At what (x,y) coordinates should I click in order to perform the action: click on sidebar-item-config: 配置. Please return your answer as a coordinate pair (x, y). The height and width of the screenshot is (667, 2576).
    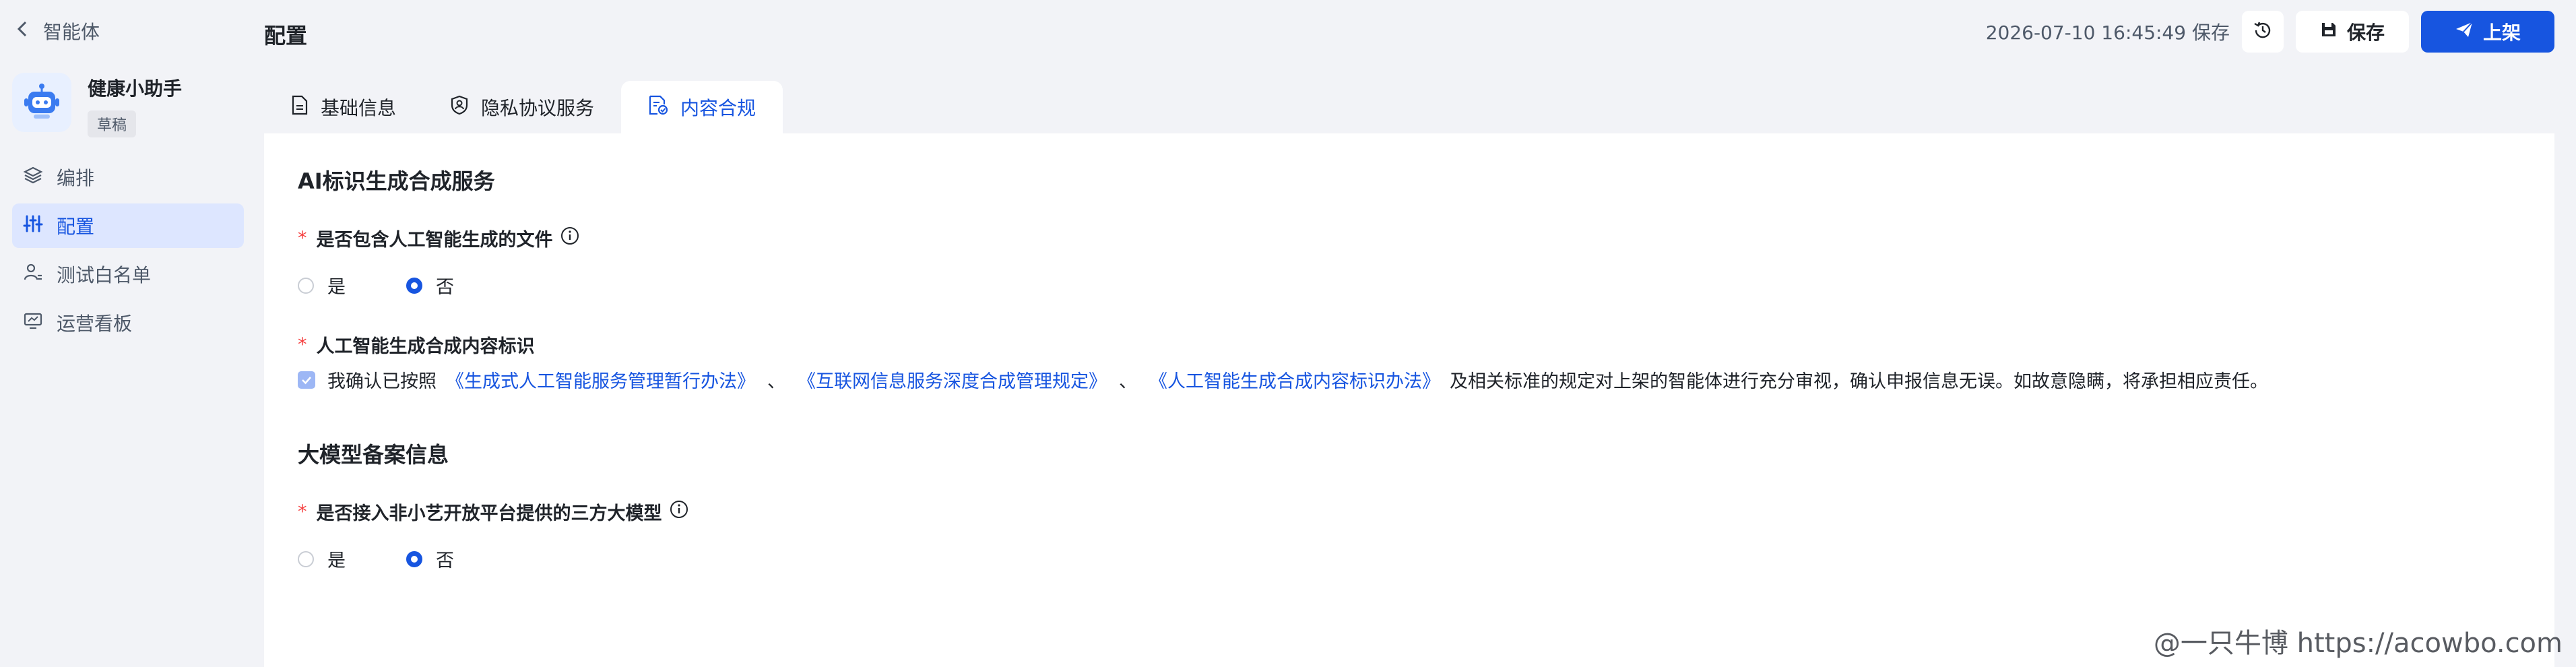
    Looking at the image, I should click on (128, 226).